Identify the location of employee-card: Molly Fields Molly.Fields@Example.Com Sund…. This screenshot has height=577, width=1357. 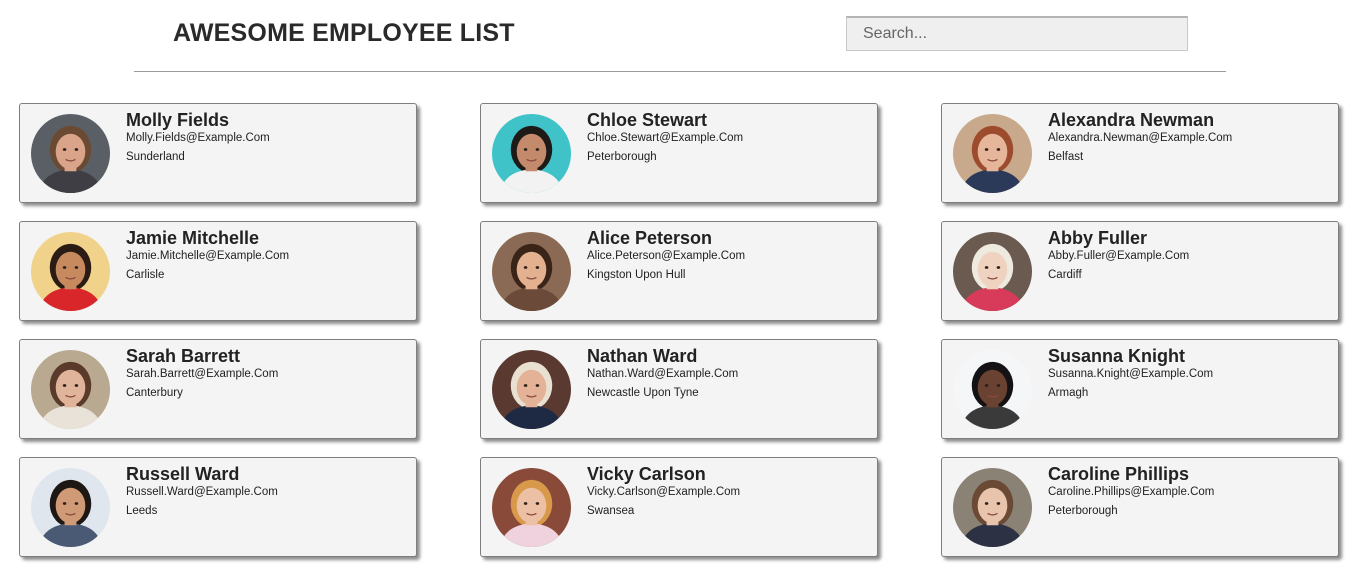
(218, 153).